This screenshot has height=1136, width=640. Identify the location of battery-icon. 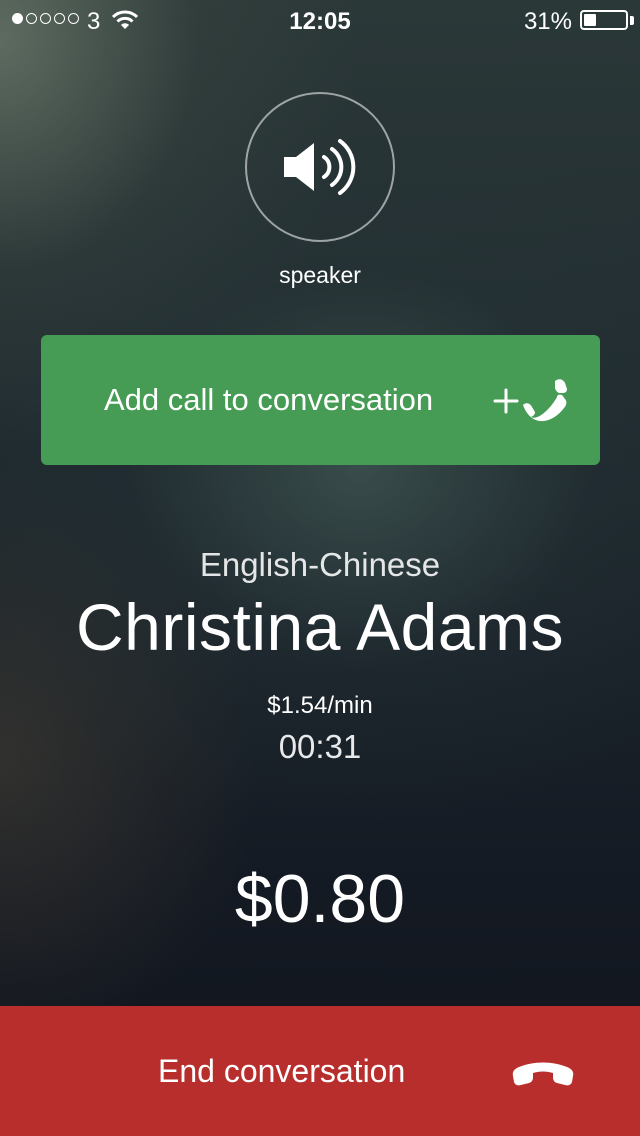
(604, 20).